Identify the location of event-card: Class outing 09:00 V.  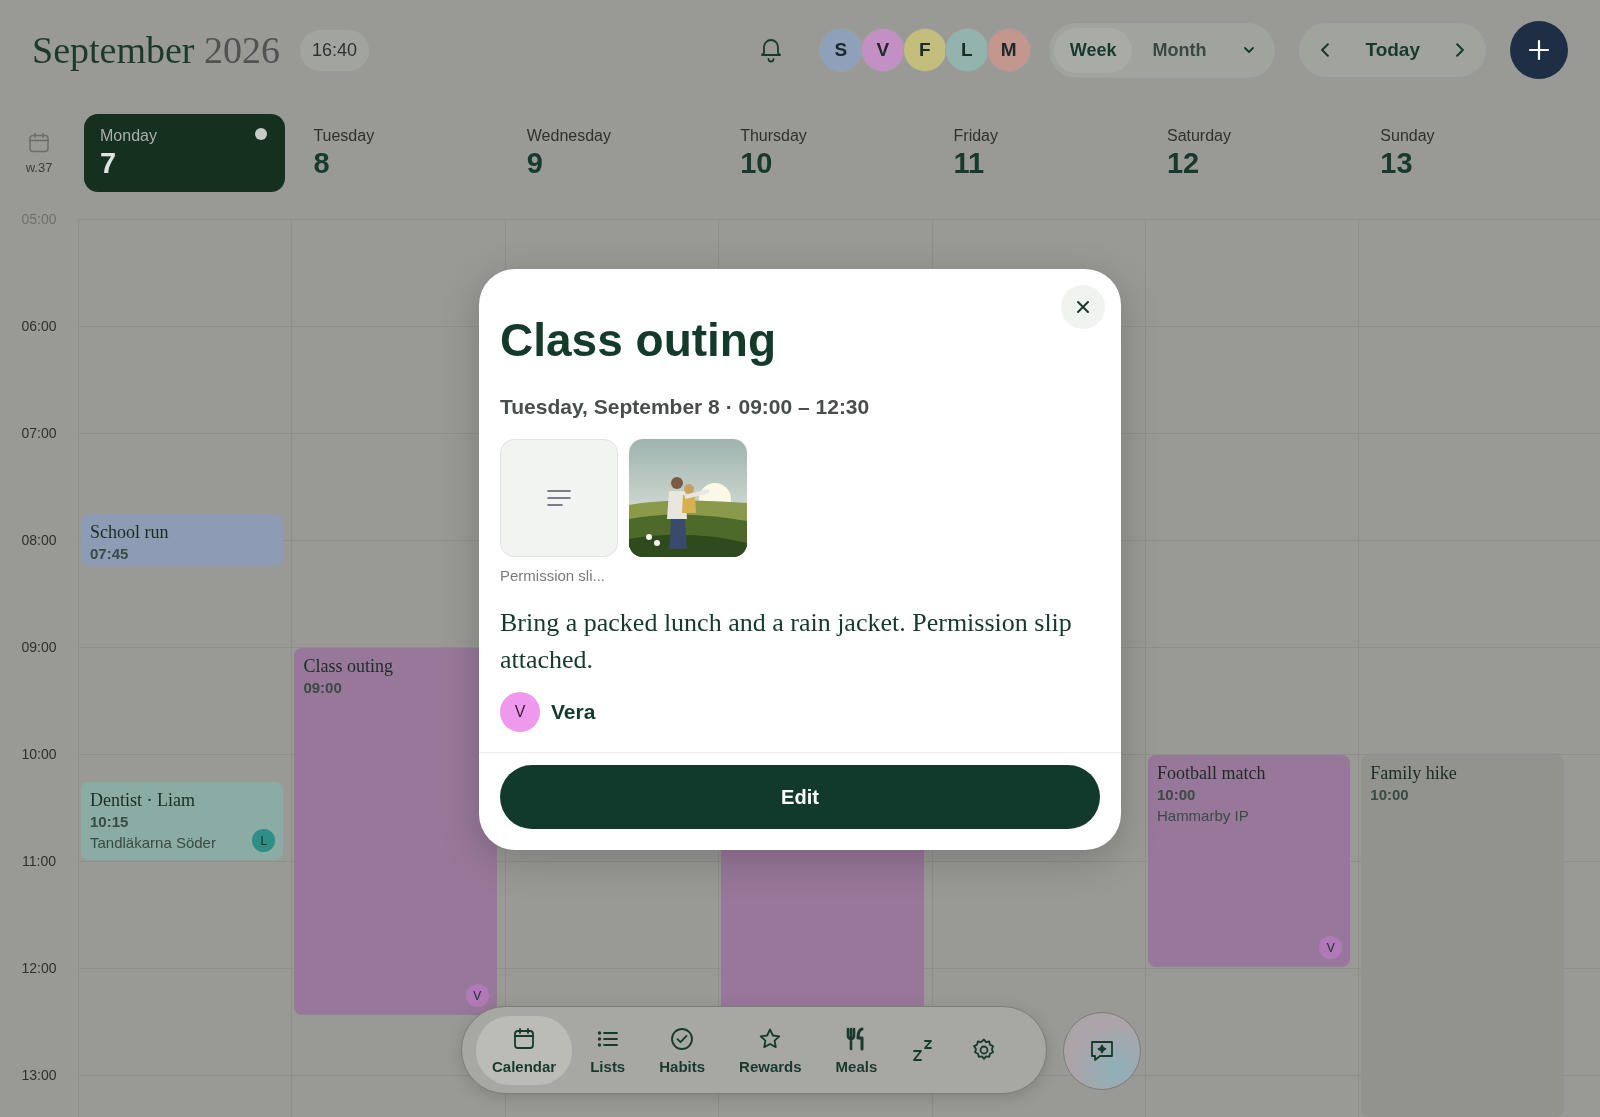
(395, 832).